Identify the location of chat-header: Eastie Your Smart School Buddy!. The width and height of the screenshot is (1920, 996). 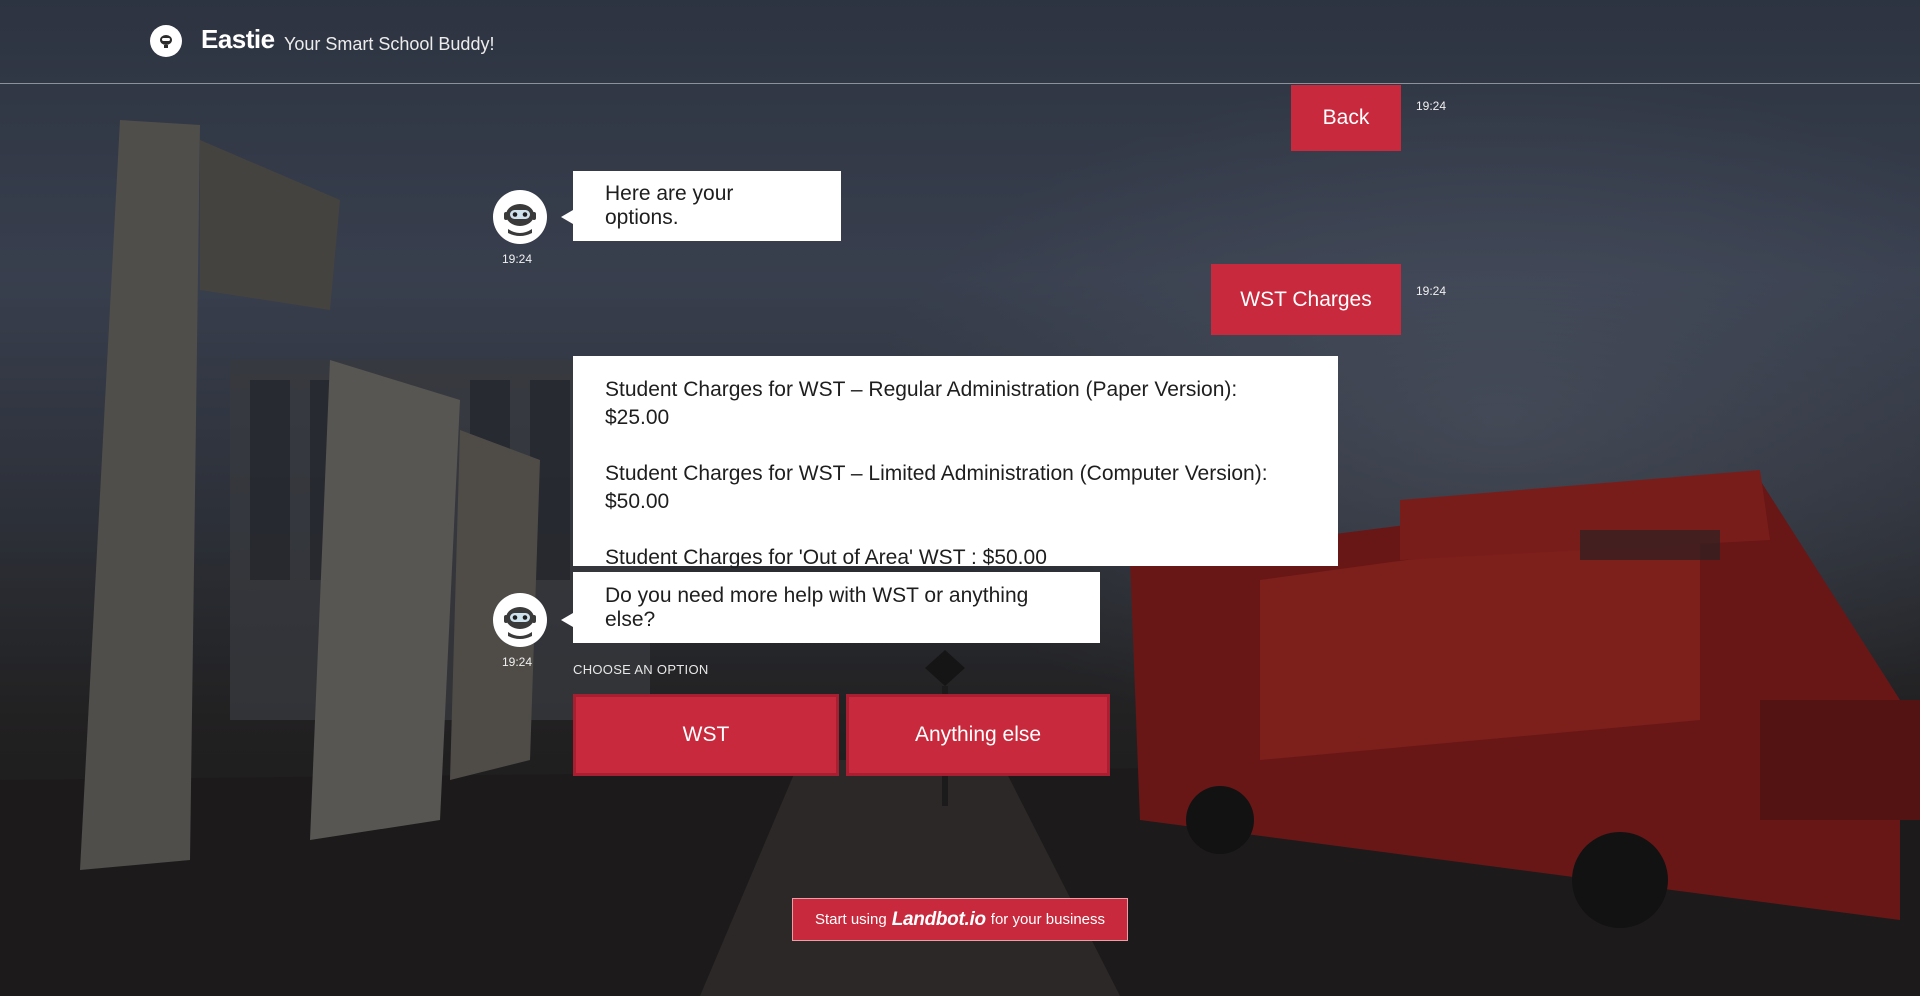
(960, 42).